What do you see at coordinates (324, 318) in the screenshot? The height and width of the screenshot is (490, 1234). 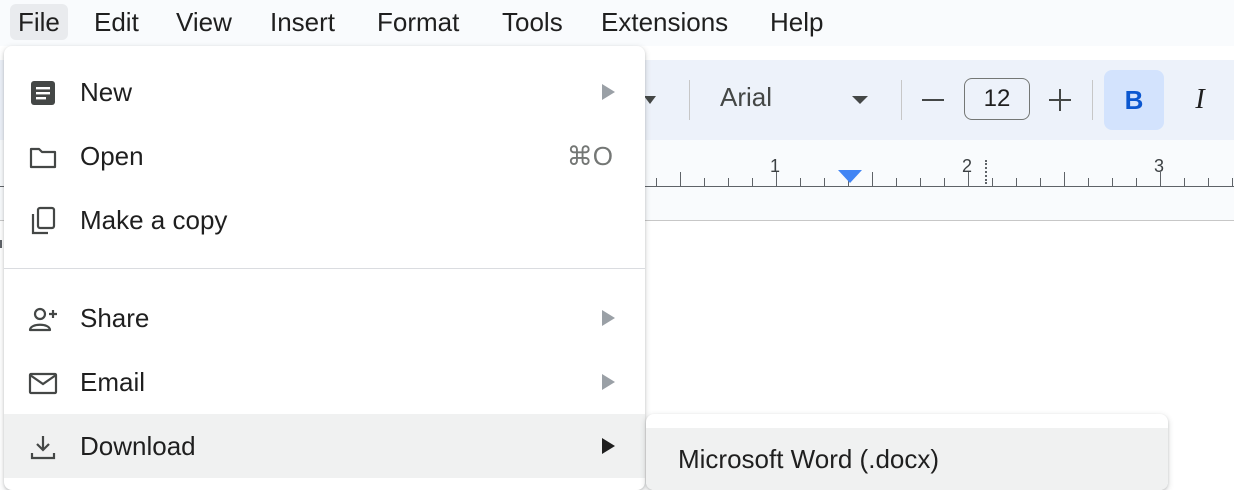 I see `menu-item-share: Share` at bounding box center [324, 318].